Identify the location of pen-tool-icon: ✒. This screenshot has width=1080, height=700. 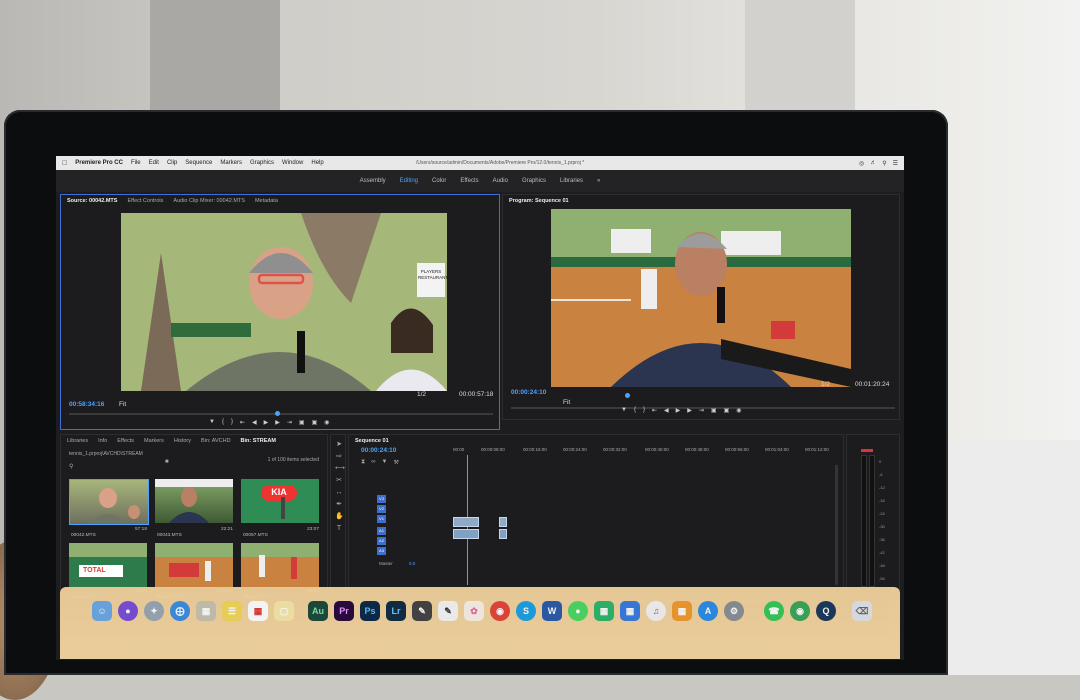
(339, 505).